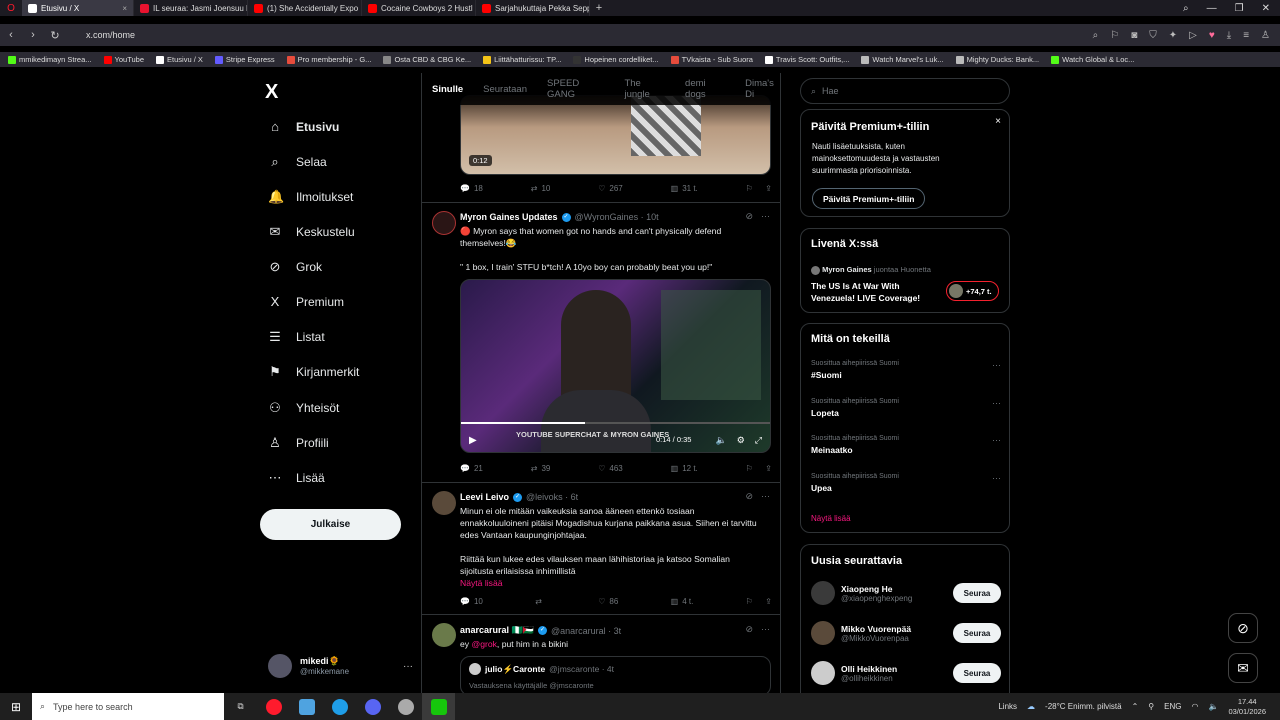  Describe the element at coordinates (1243, 628) in the screenshot. I see `grok-fab: ⊘` at that location.